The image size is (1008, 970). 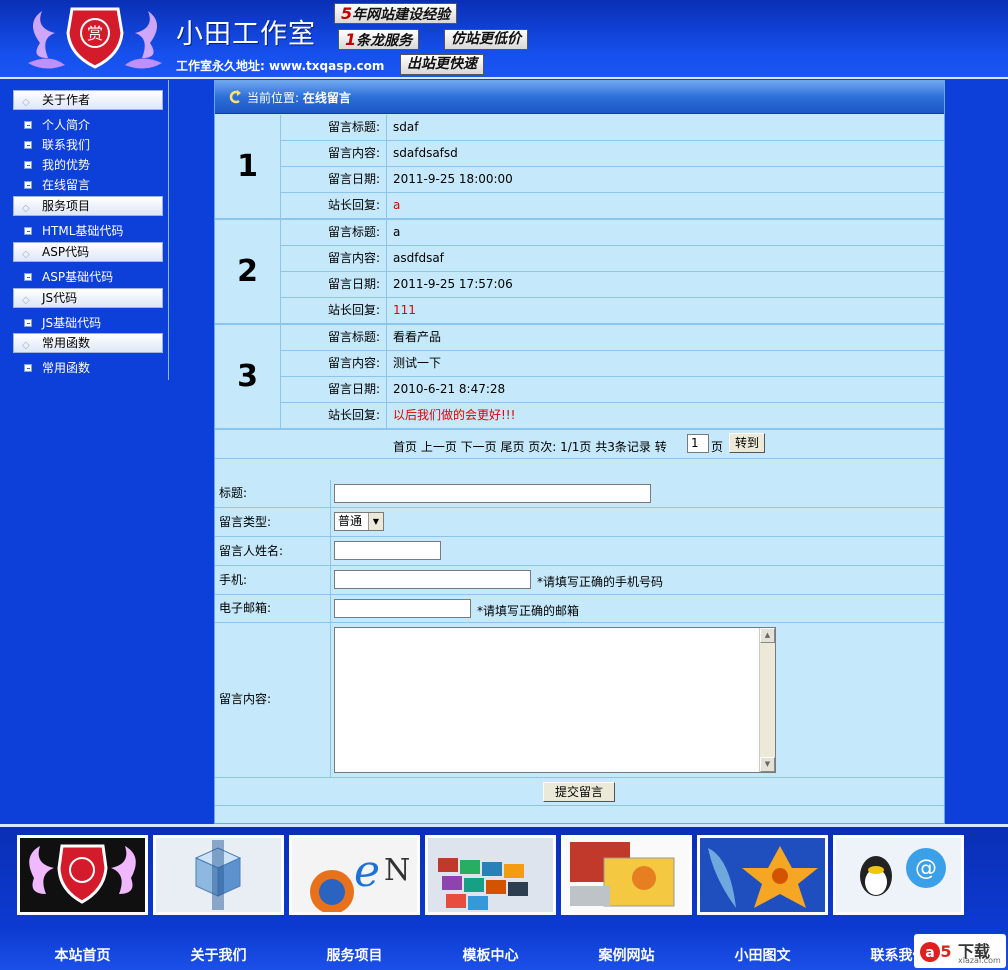 I want to click on footer-nav-label: 案例网站, so click(x=626, y=956).